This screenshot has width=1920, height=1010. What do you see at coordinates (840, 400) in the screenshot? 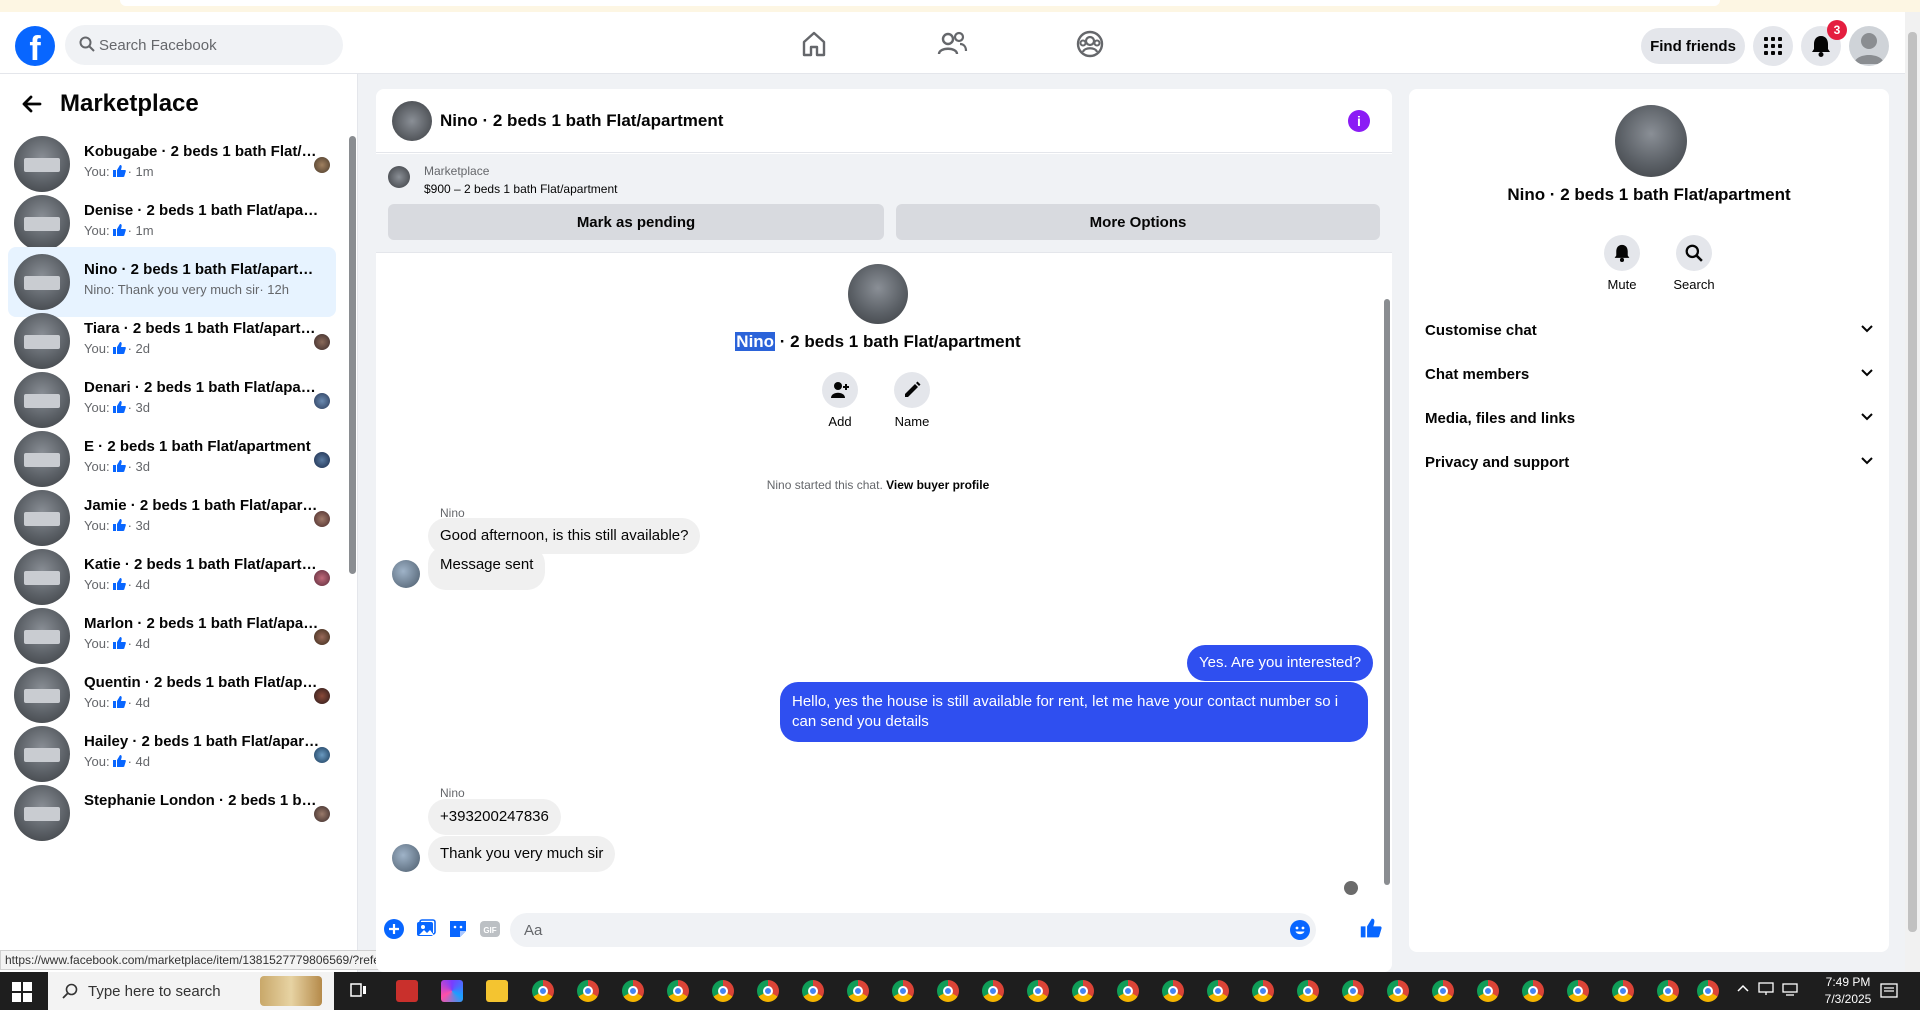
I see `add-people-button: Add` at bounding box center [840, 400].